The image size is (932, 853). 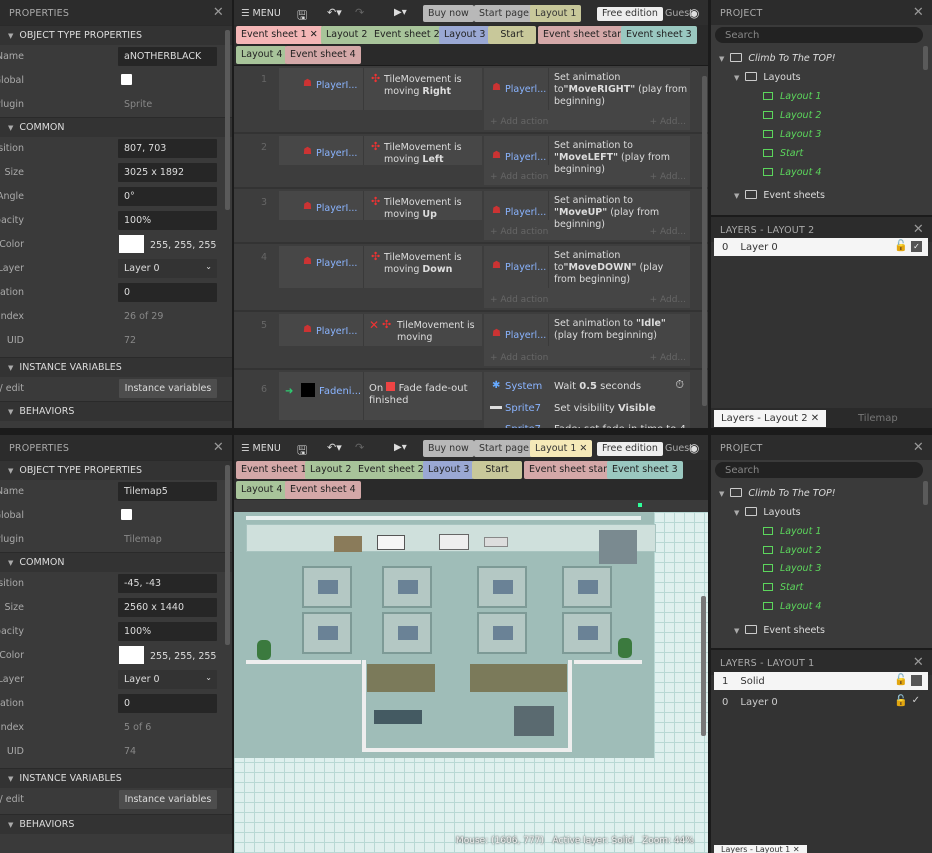 I want to click on tab-event-sheet-3: Event sheet 3, so click(x=645, y=470).